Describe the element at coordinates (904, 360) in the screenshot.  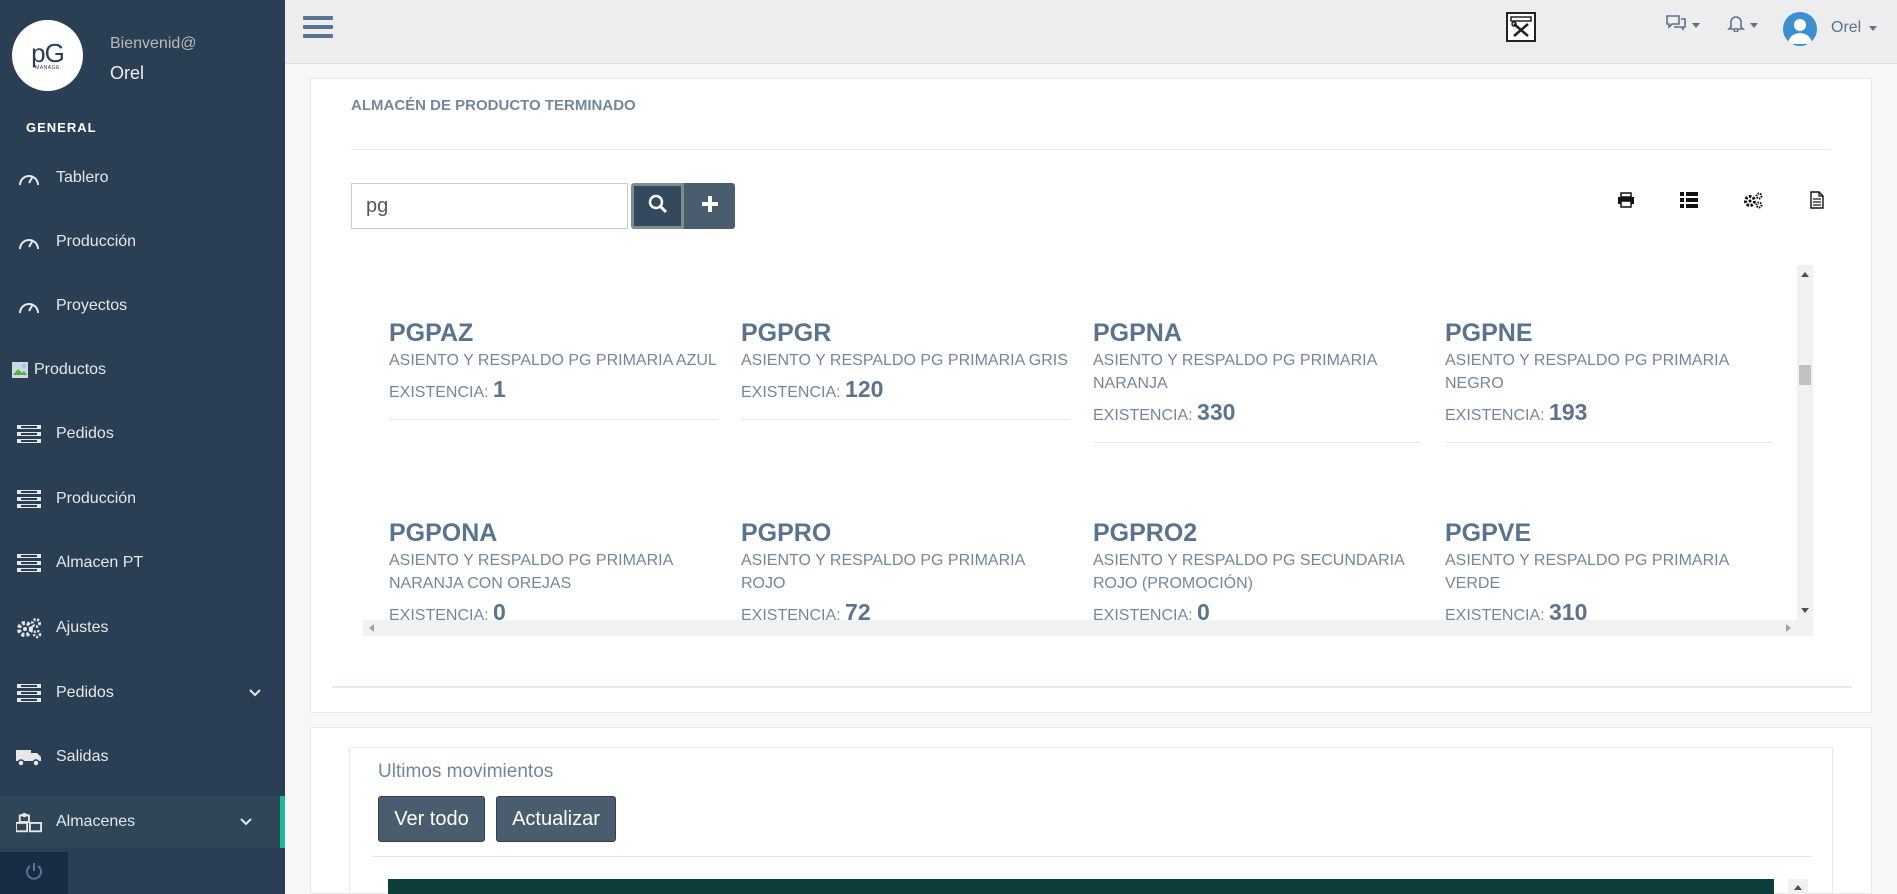
I see `product-description: ASIENTO Y RESPALDO PG PRIMARIA GRIS` at that location.